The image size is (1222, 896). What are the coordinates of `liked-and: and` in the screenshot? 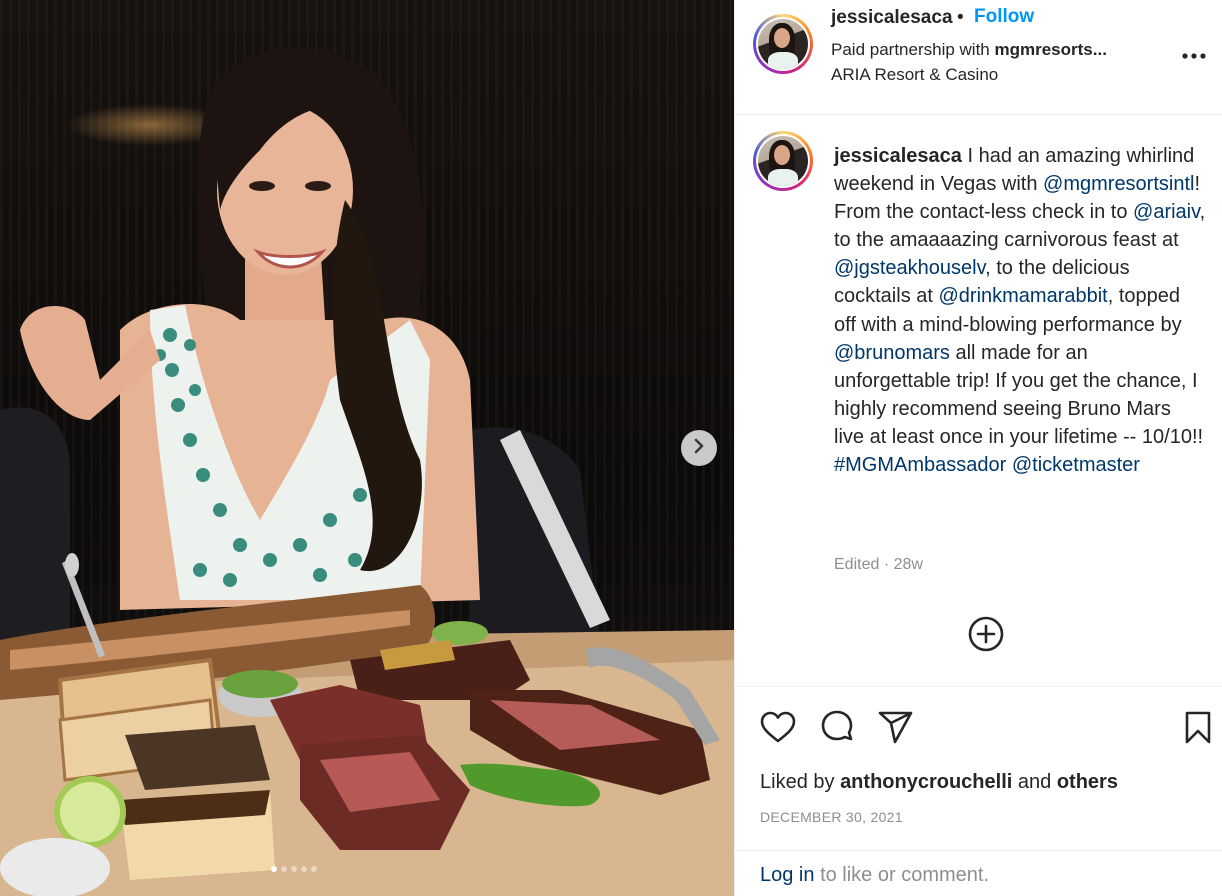 It's located at (1034, 782).